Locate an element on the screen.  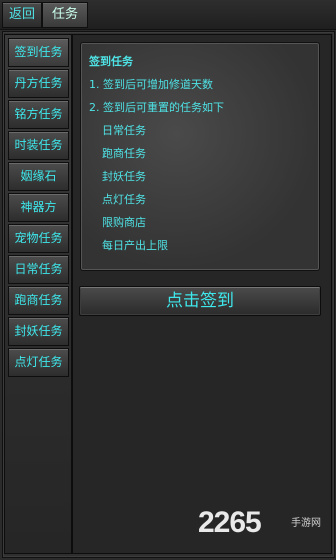
reset-task-item: 跑商任务 is located at coordinates (124, 153).